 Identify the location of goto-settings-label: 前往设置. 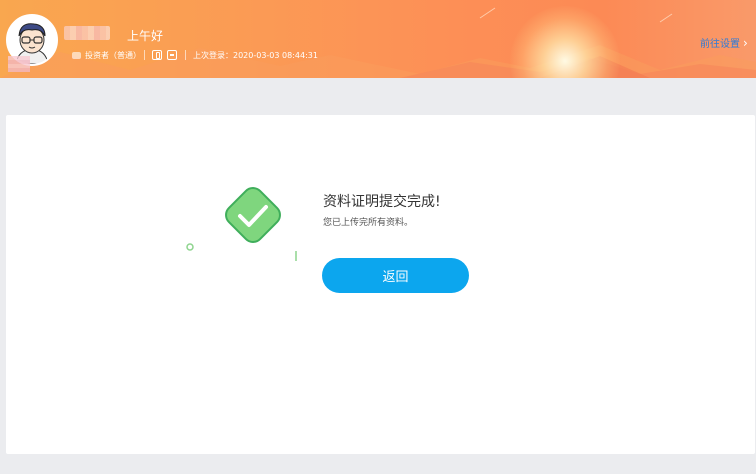
(720, 44).